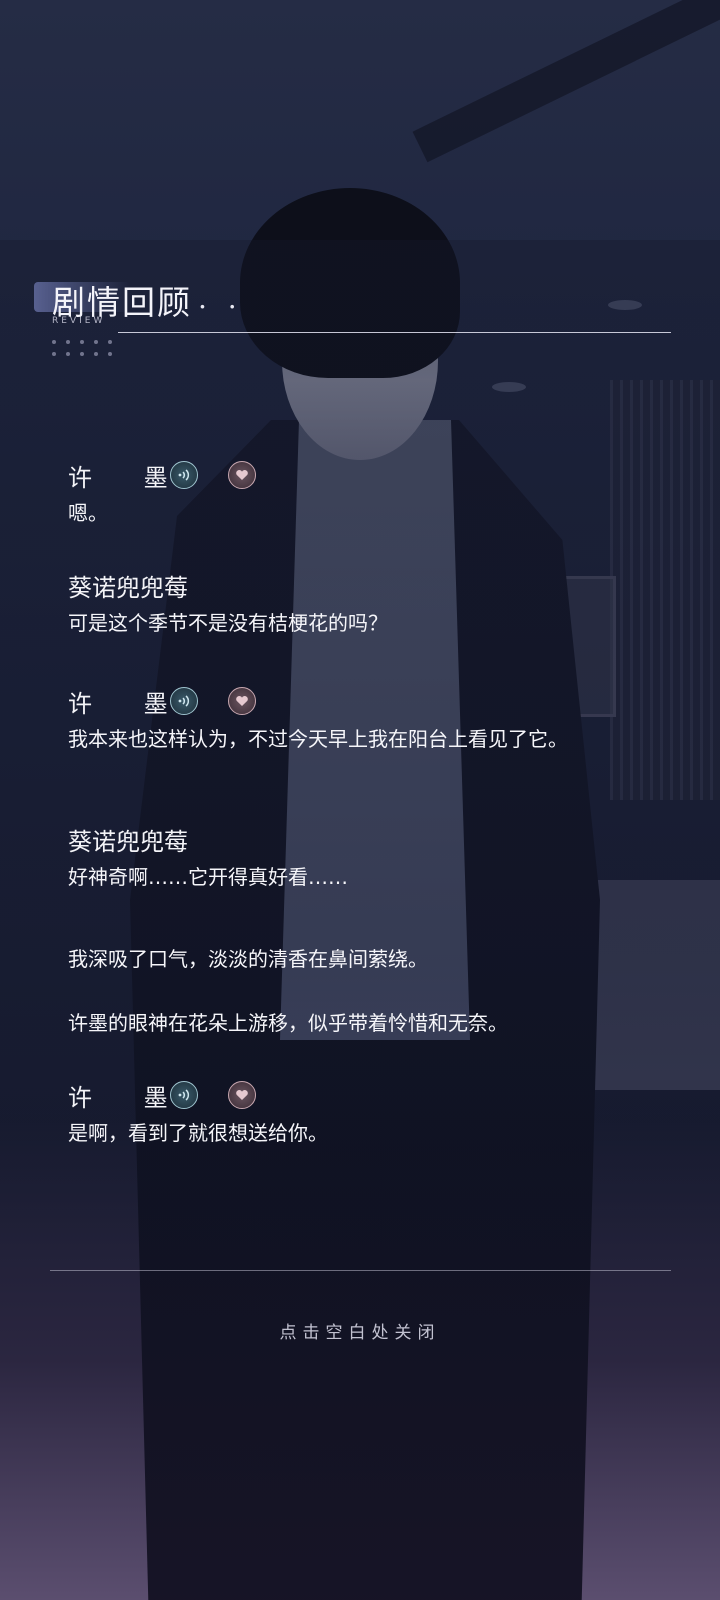  Describe the element at coordinates (368, 1114) in the screenshot. I see `dialogue-entry: 许 墨 是啊，看到了就很想送给你。` at that location.